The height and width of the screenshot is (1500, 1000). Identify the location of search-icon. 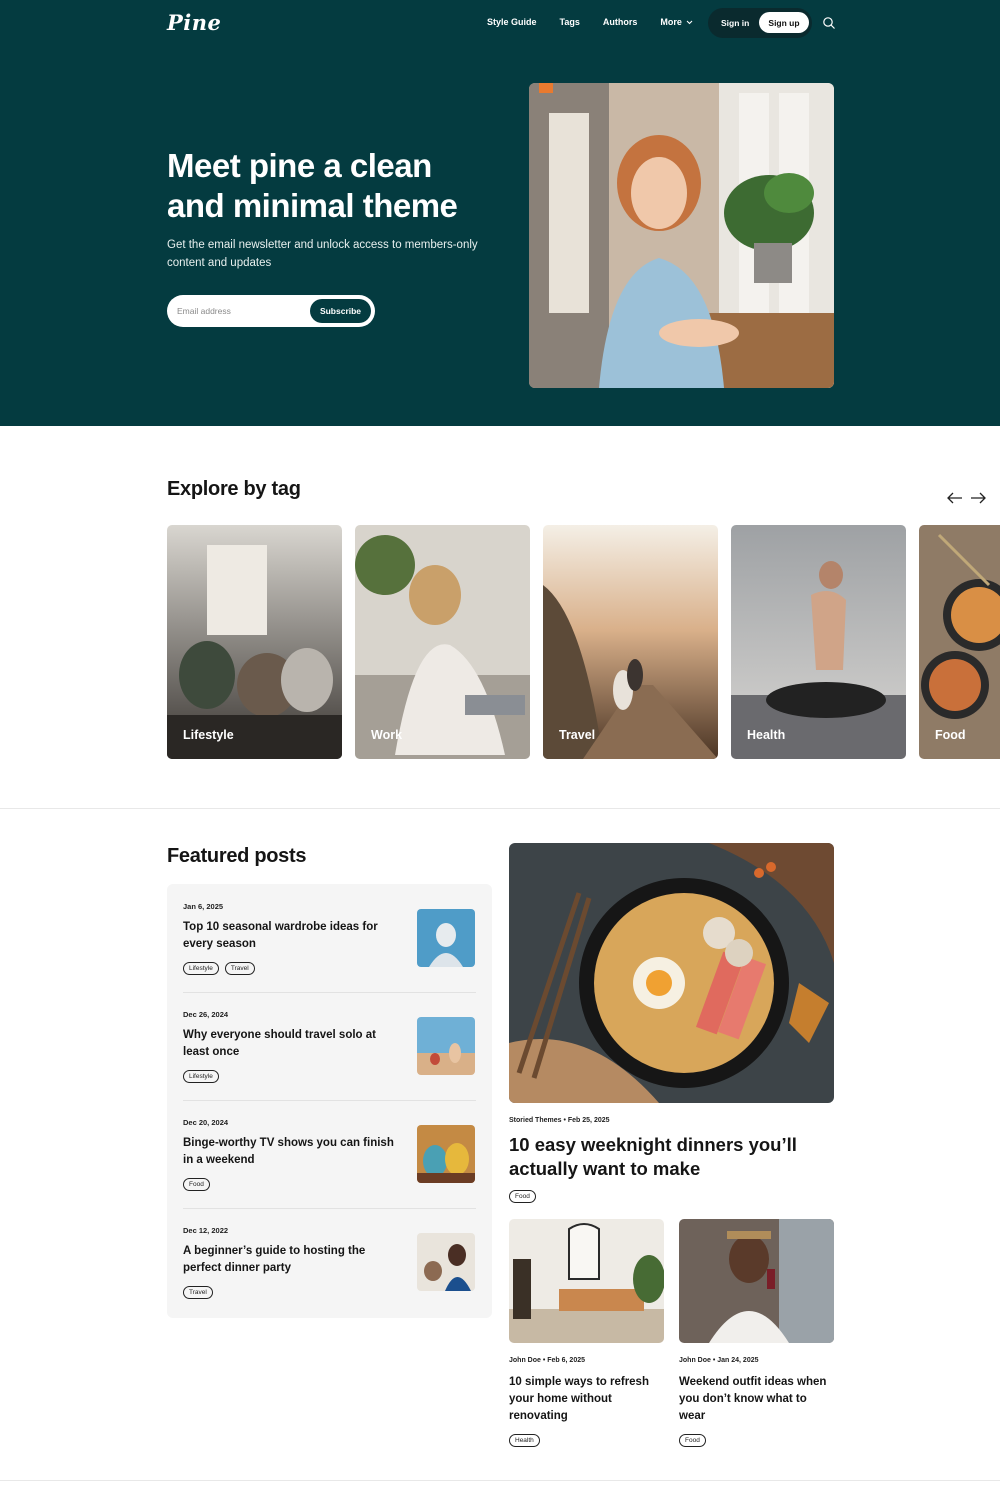
(829, 23).